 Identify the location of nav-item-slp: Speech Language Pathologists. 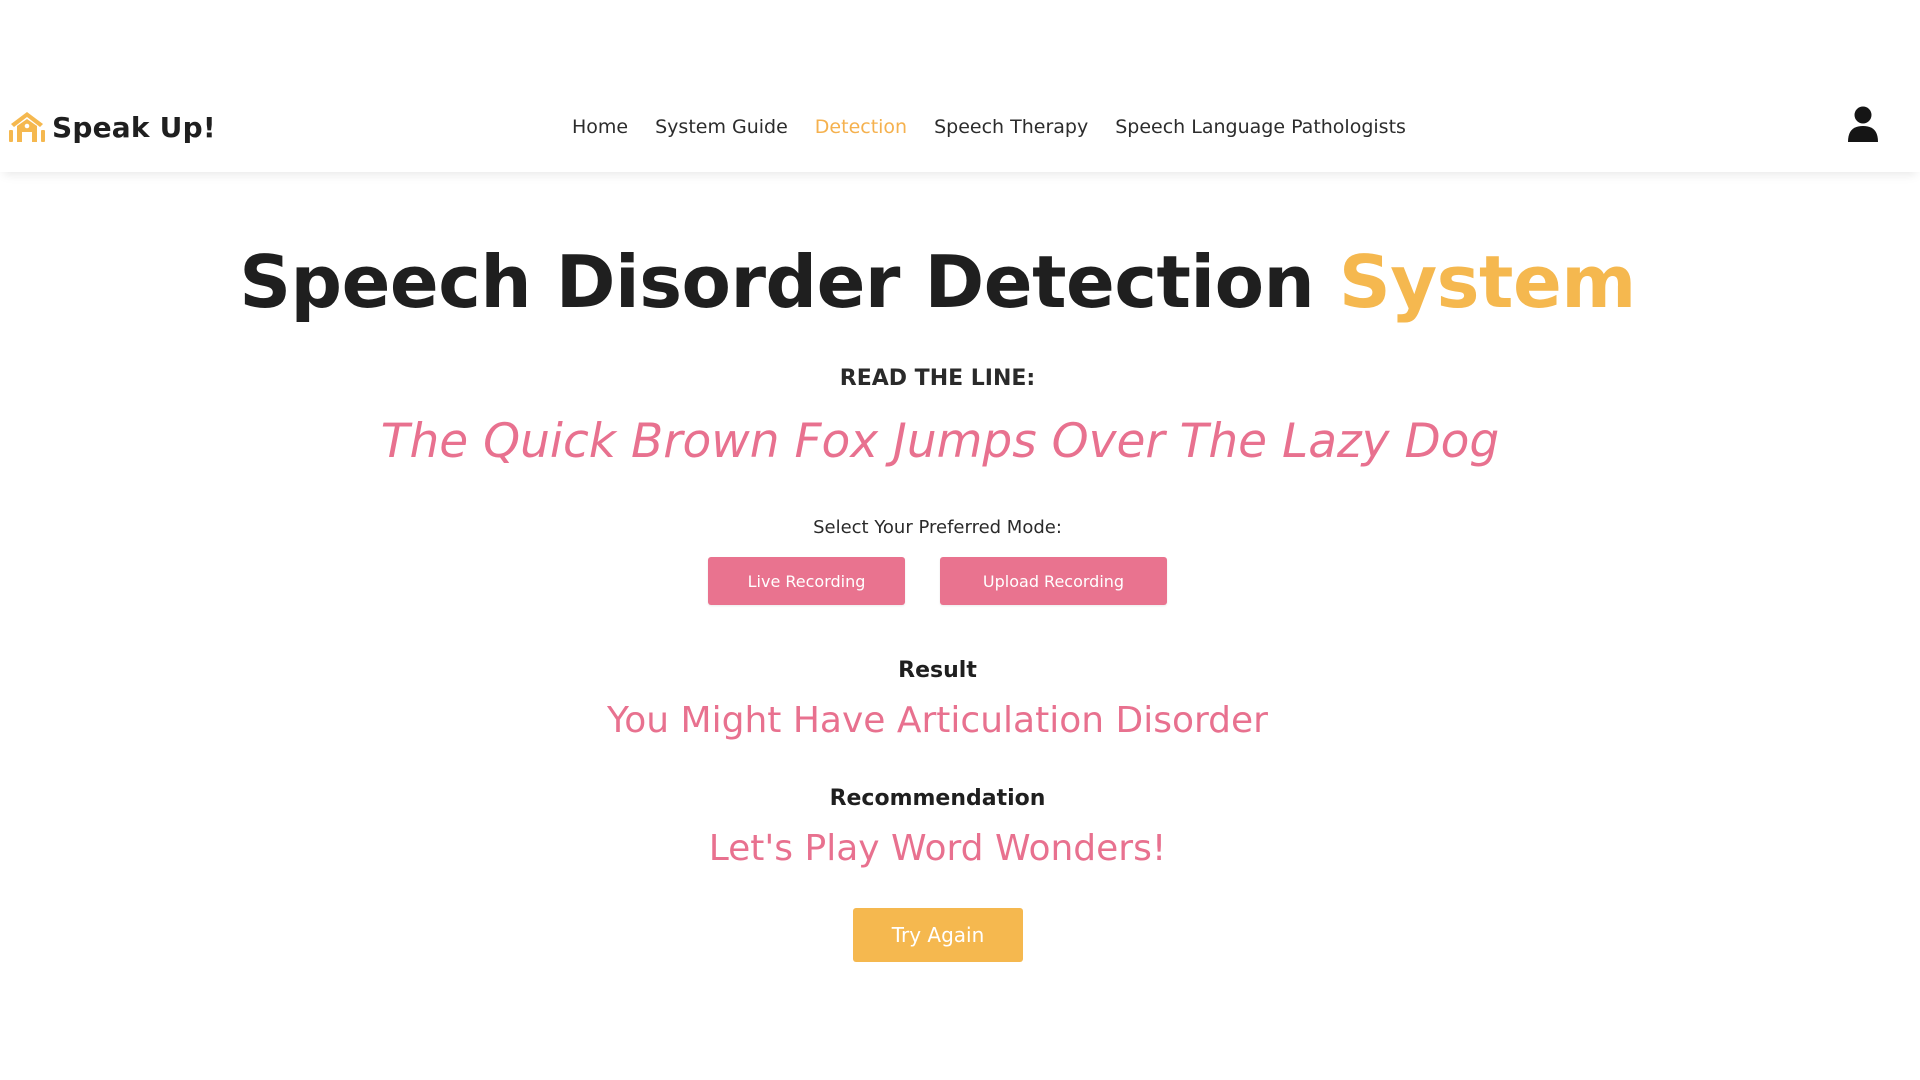
(1260, 127).